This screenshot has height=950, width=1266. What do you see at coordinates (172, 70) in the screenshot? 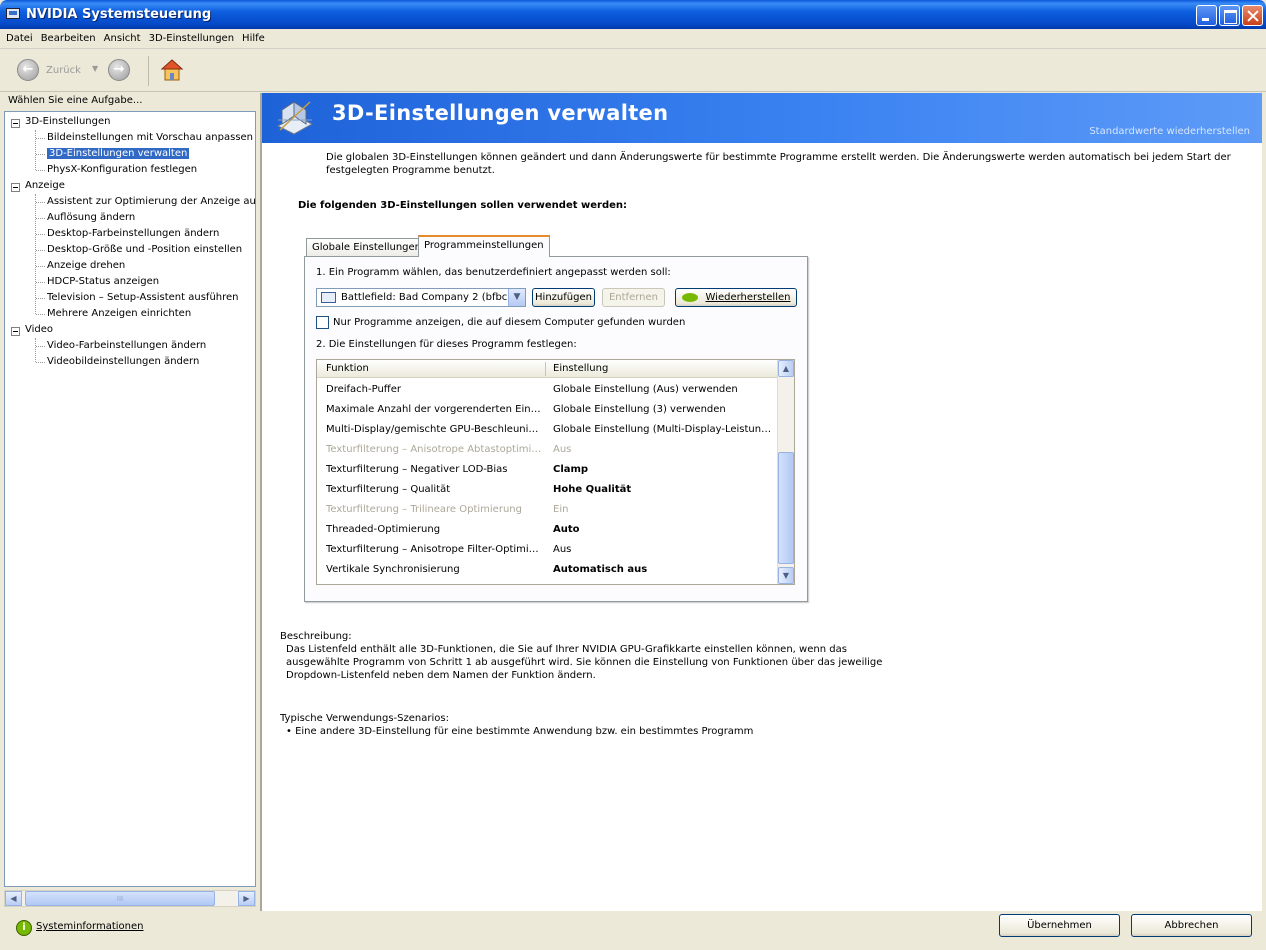
I see `home-icon` at bounding box center [172, 70].